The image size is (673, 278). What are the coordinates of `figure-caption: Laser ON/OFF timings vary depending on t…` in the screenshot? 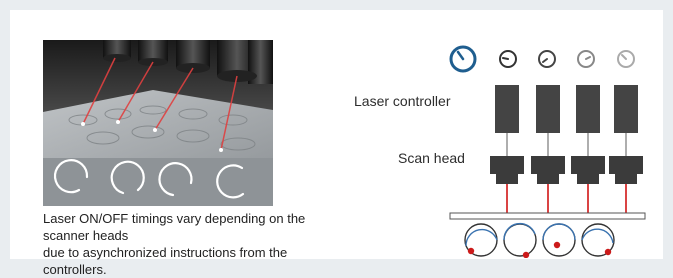 It's located at (193, 244).